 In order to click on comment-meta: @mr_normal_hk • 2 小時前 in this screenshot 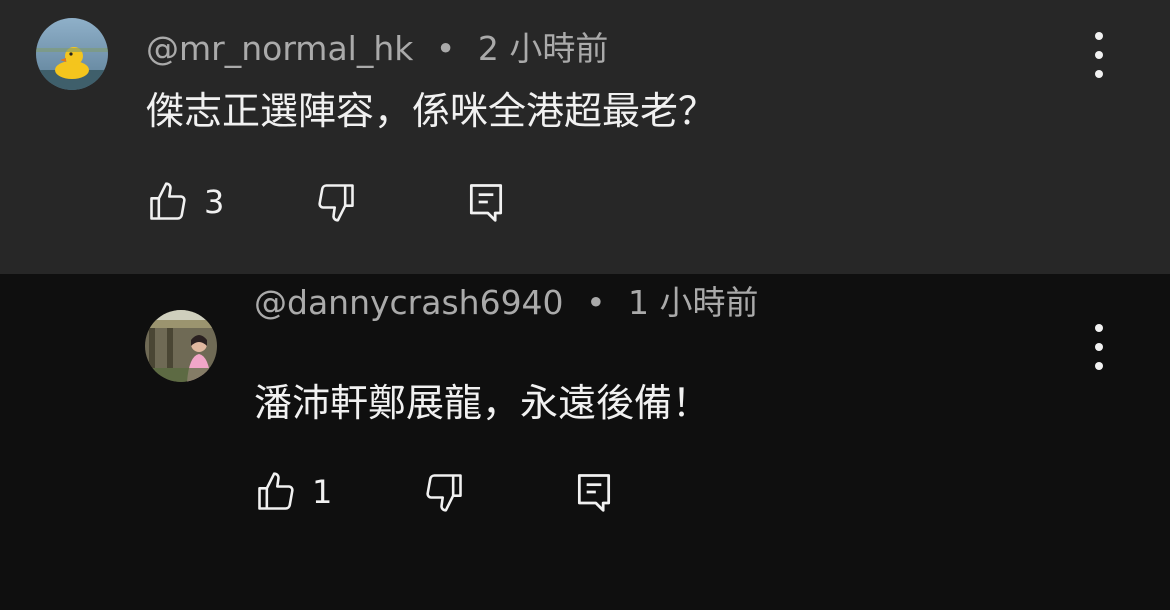, I will do `click(377, 46)`.